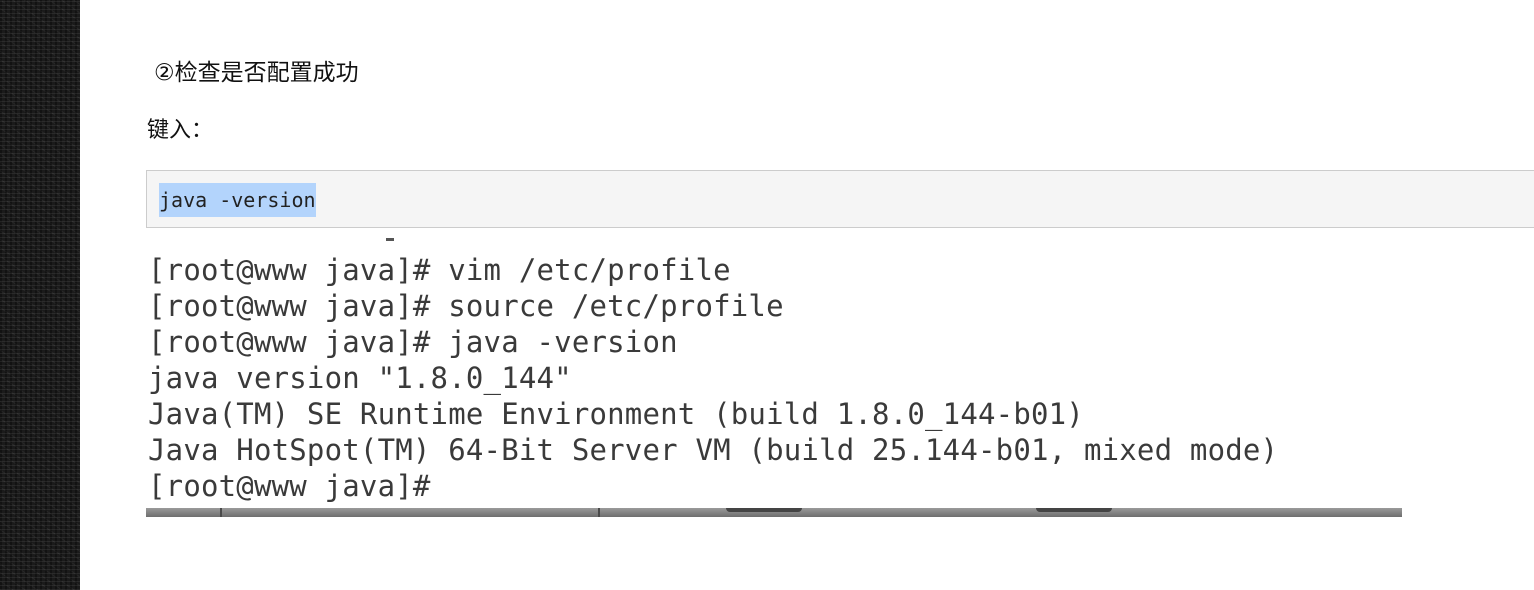 The height and width of the screenshot is (590, 1534). Describe the element at coordinates (289, 486) in the screenshot. I see `terminal-line: [root@www java]#` at that location.